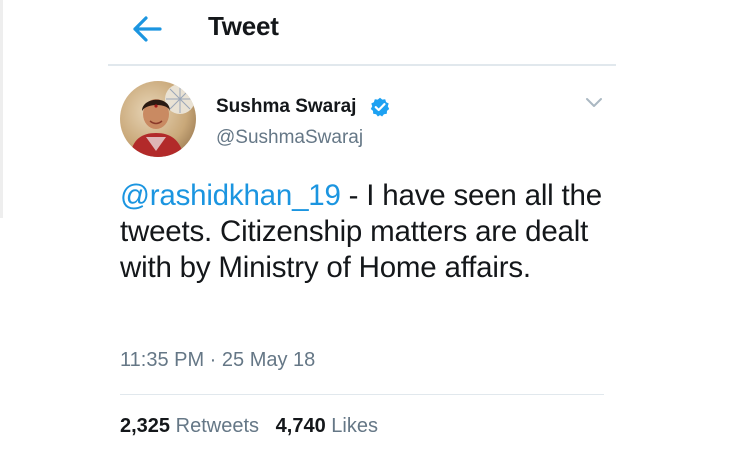 The width and height of the screenshot is (750, 450). Describe the element at coordinates (230, 195) in the screenshot. I see `mention-link: @rashidkhan_19` at that location.